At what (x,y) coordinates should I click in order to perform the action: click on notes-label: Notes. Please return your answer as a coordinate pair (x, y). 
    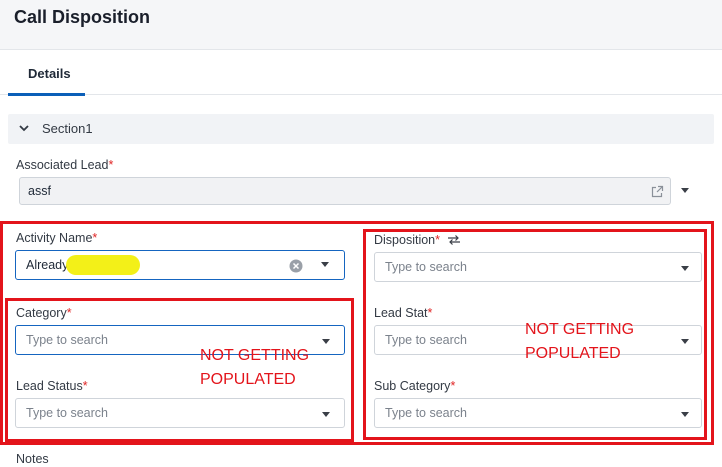
    Looking at the image, I should click on (32, 459).